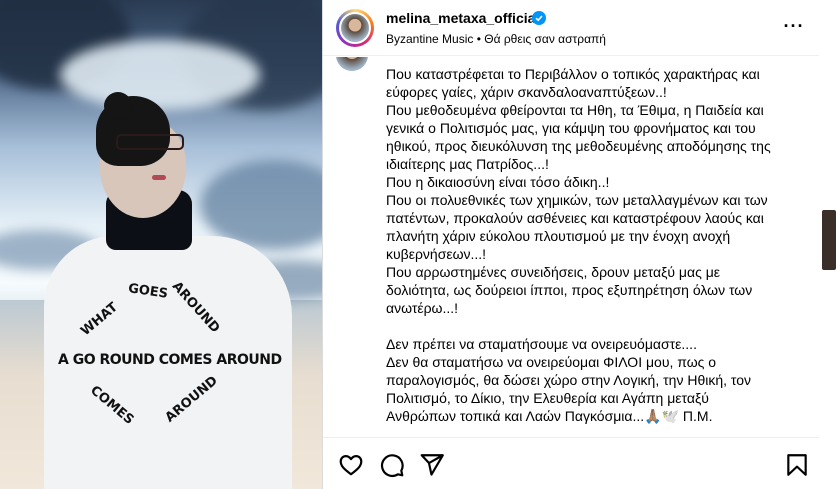 Image resolution: width=836 pixels, height=489 pixels. Describe the element at coordinates (496, 39) in the screenshot. I see `audio-subtitle-link: Byzantine Music • Θά ρθεις σαν αστραπή` at that location.